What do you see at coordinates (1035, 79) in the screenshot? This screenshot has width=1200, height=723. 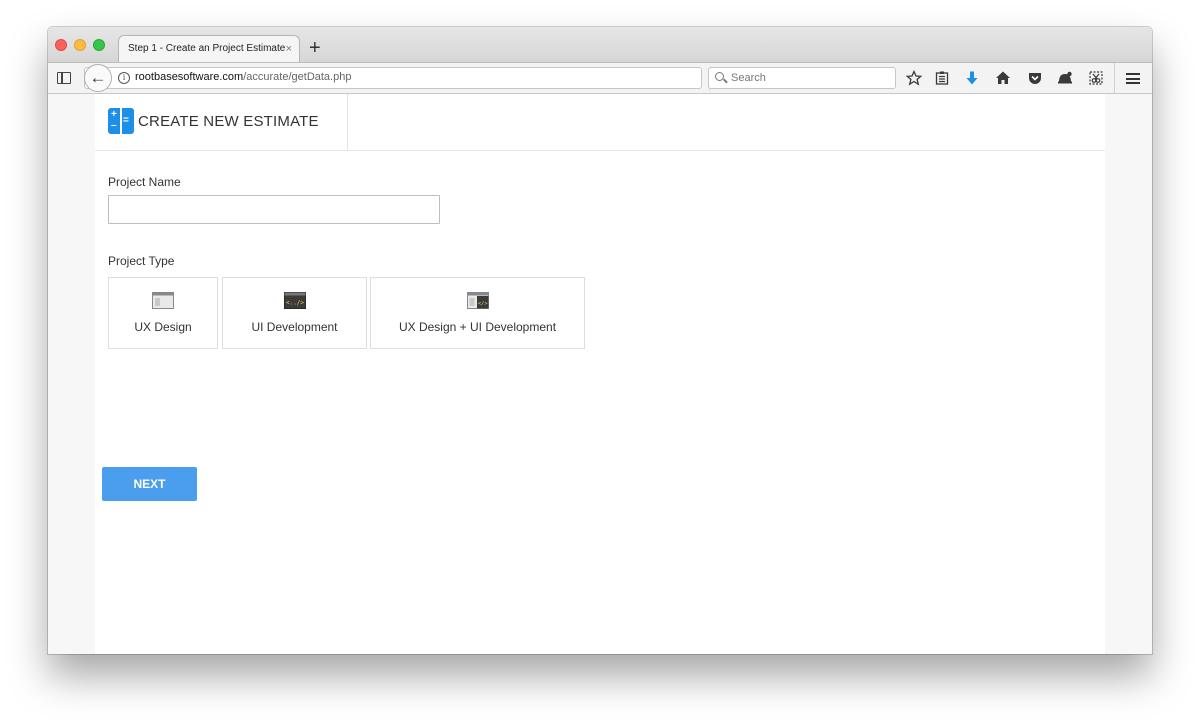 I see `pocket-icon` at bounding box center [1035, 79].